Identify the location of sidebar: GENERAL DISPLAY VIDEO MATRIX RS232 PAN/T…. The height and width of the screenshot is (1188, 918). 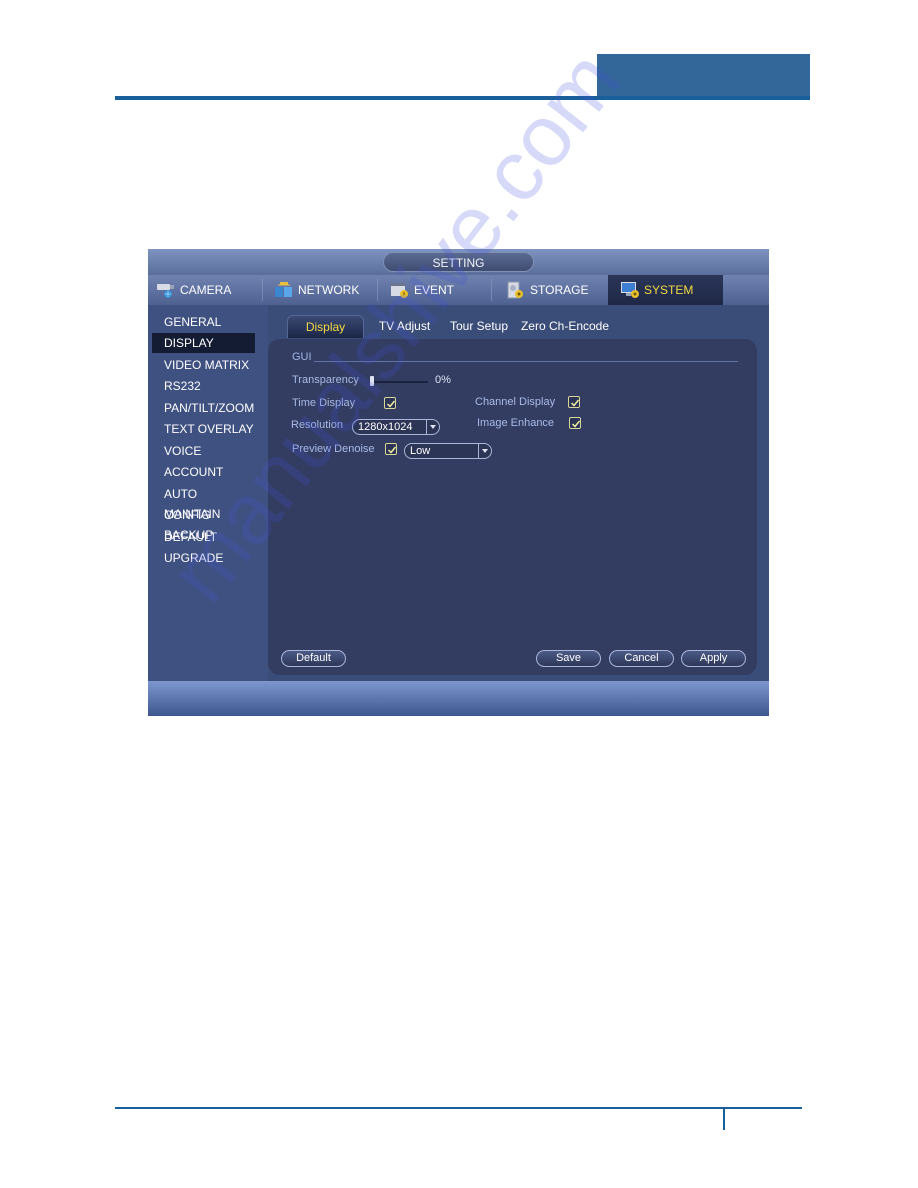
(208, 493).